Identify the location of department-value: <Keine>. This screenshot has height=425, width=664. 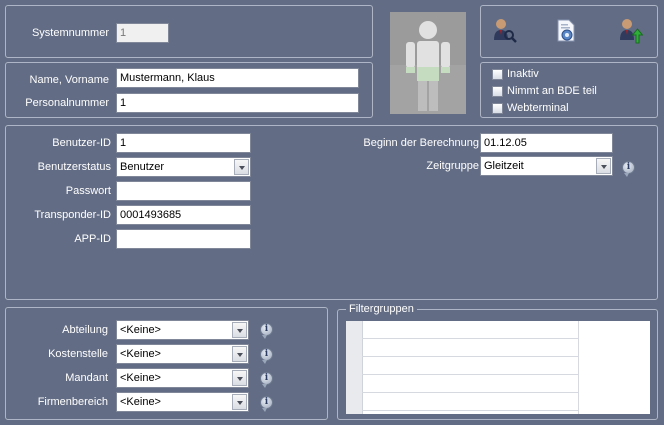
(140, 330).